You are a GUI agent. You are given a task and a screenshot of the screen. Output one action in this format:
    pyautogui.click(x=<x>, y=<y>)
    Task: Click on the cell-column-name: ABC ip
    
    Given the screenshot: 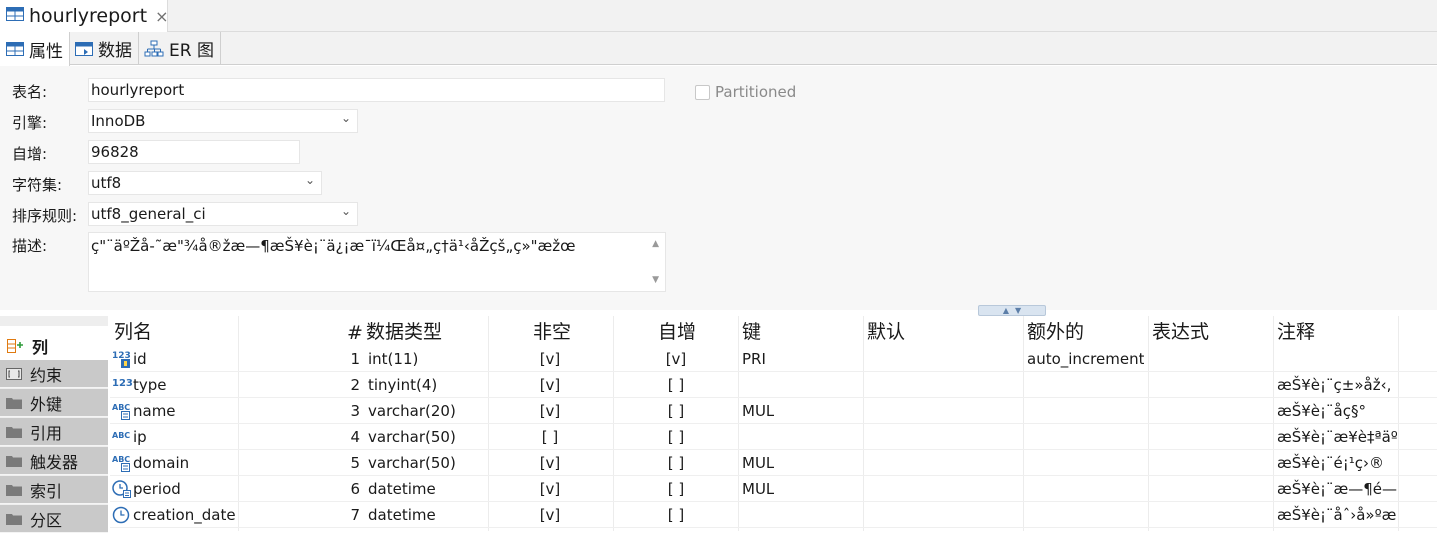 What is the action you would take?
    pyautogui.click(x=174, y=437)
    